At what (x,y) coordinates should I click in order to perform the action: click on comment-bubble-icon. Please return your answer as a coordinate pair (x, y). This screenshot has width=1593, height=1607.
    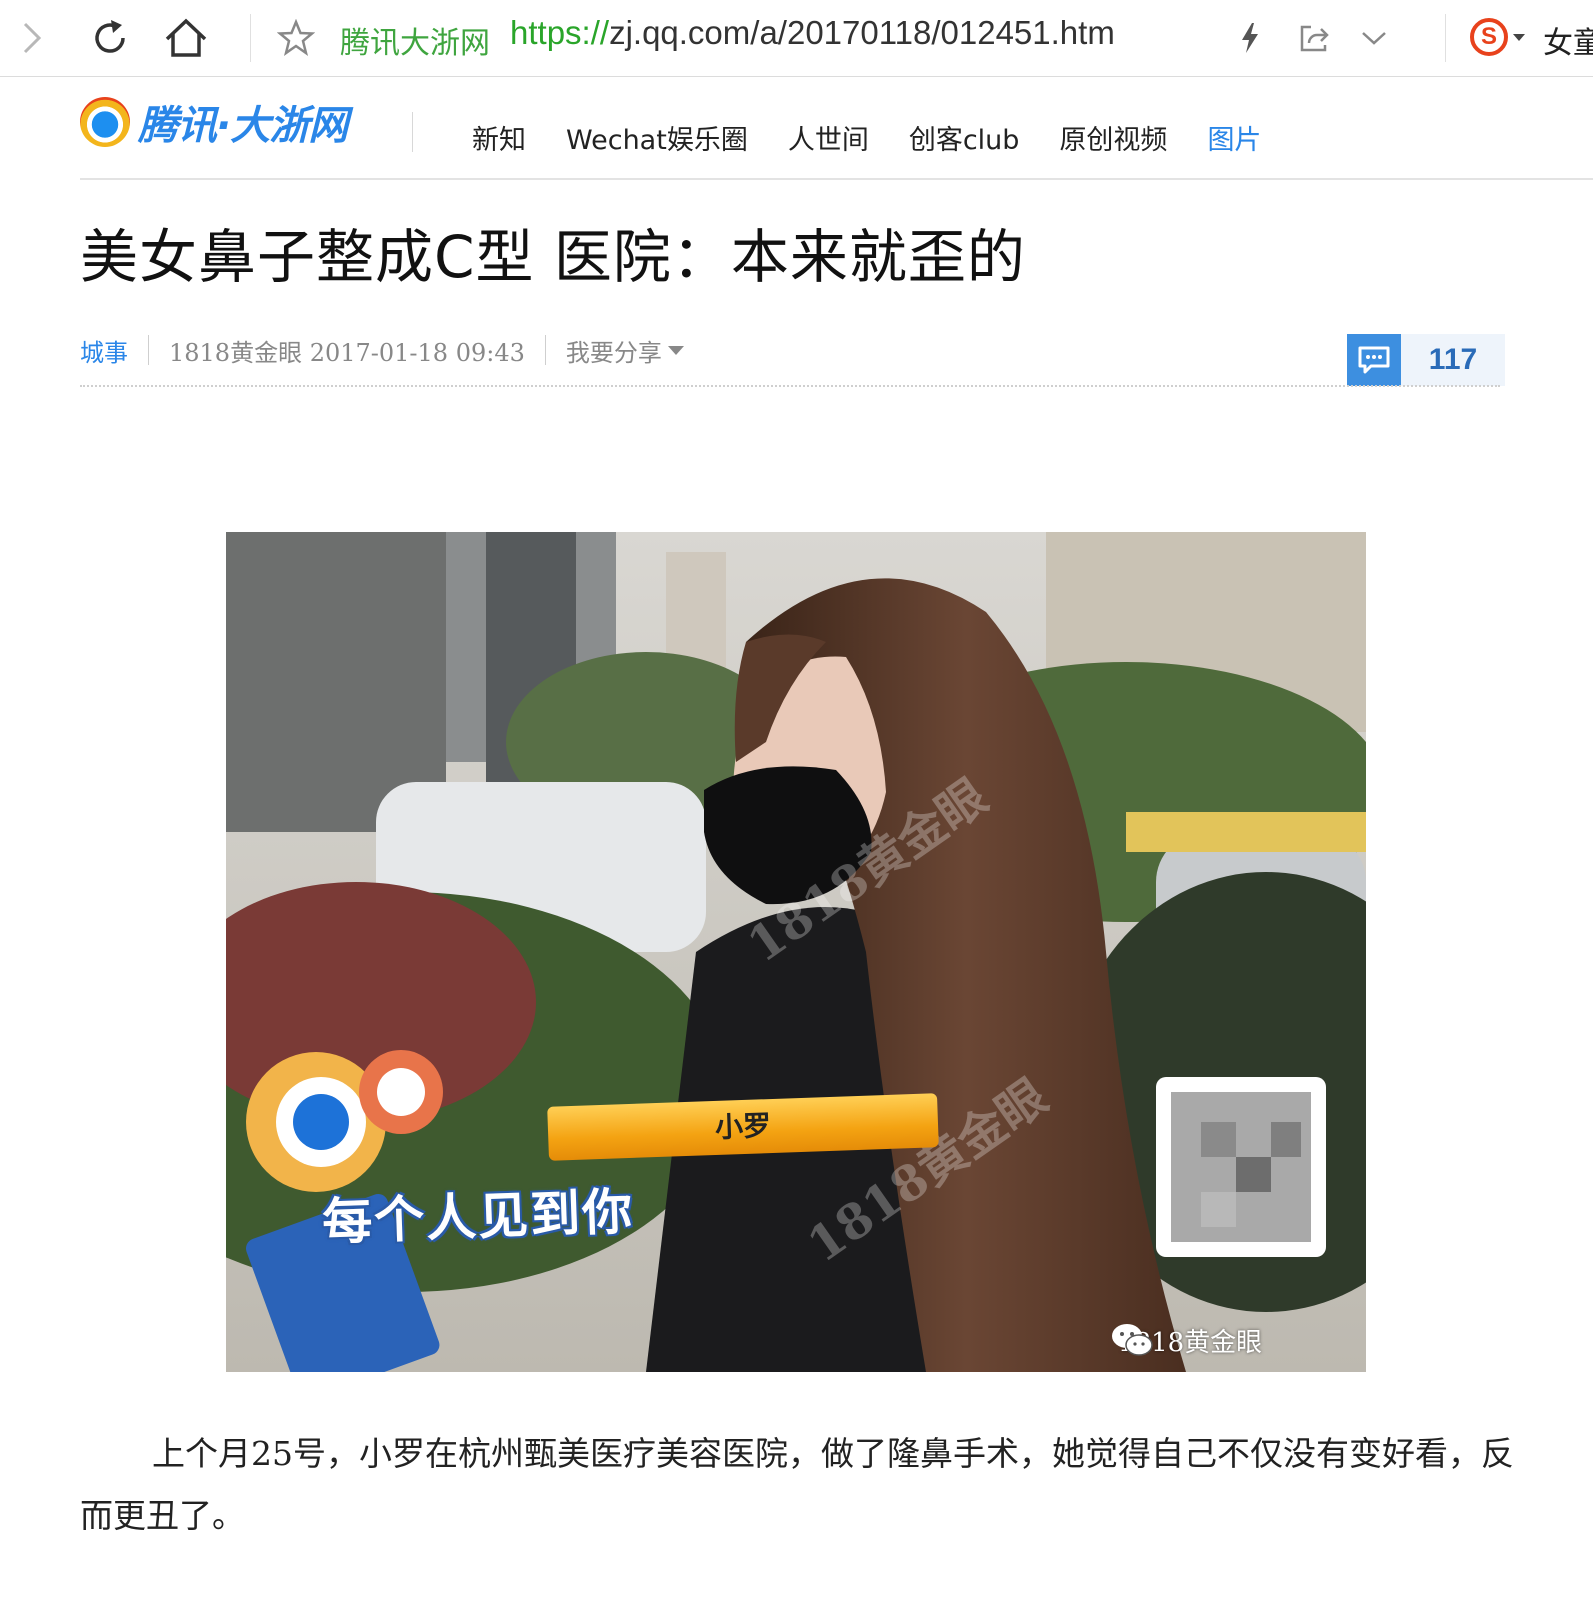
    Looking at the image, I should click on (1374, 360).